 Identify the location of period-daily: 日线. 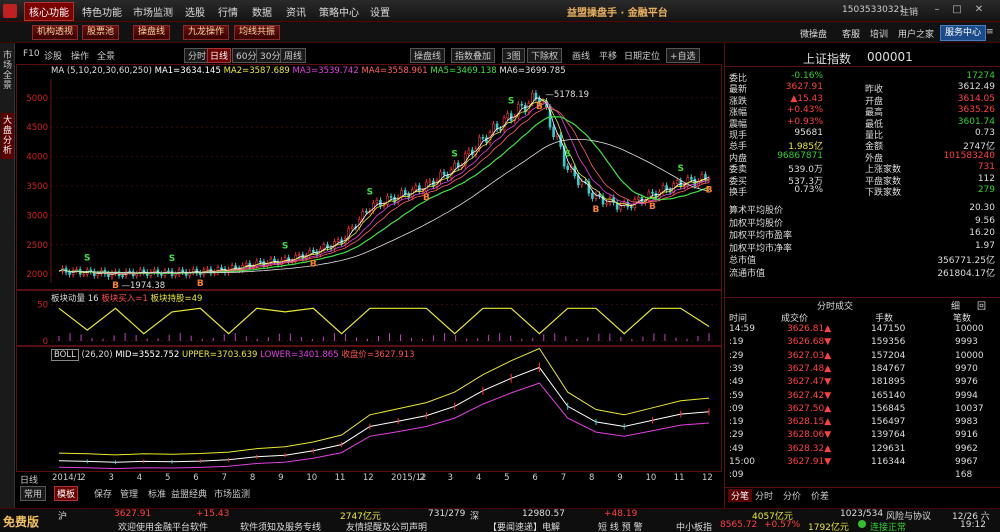
(219, 55).